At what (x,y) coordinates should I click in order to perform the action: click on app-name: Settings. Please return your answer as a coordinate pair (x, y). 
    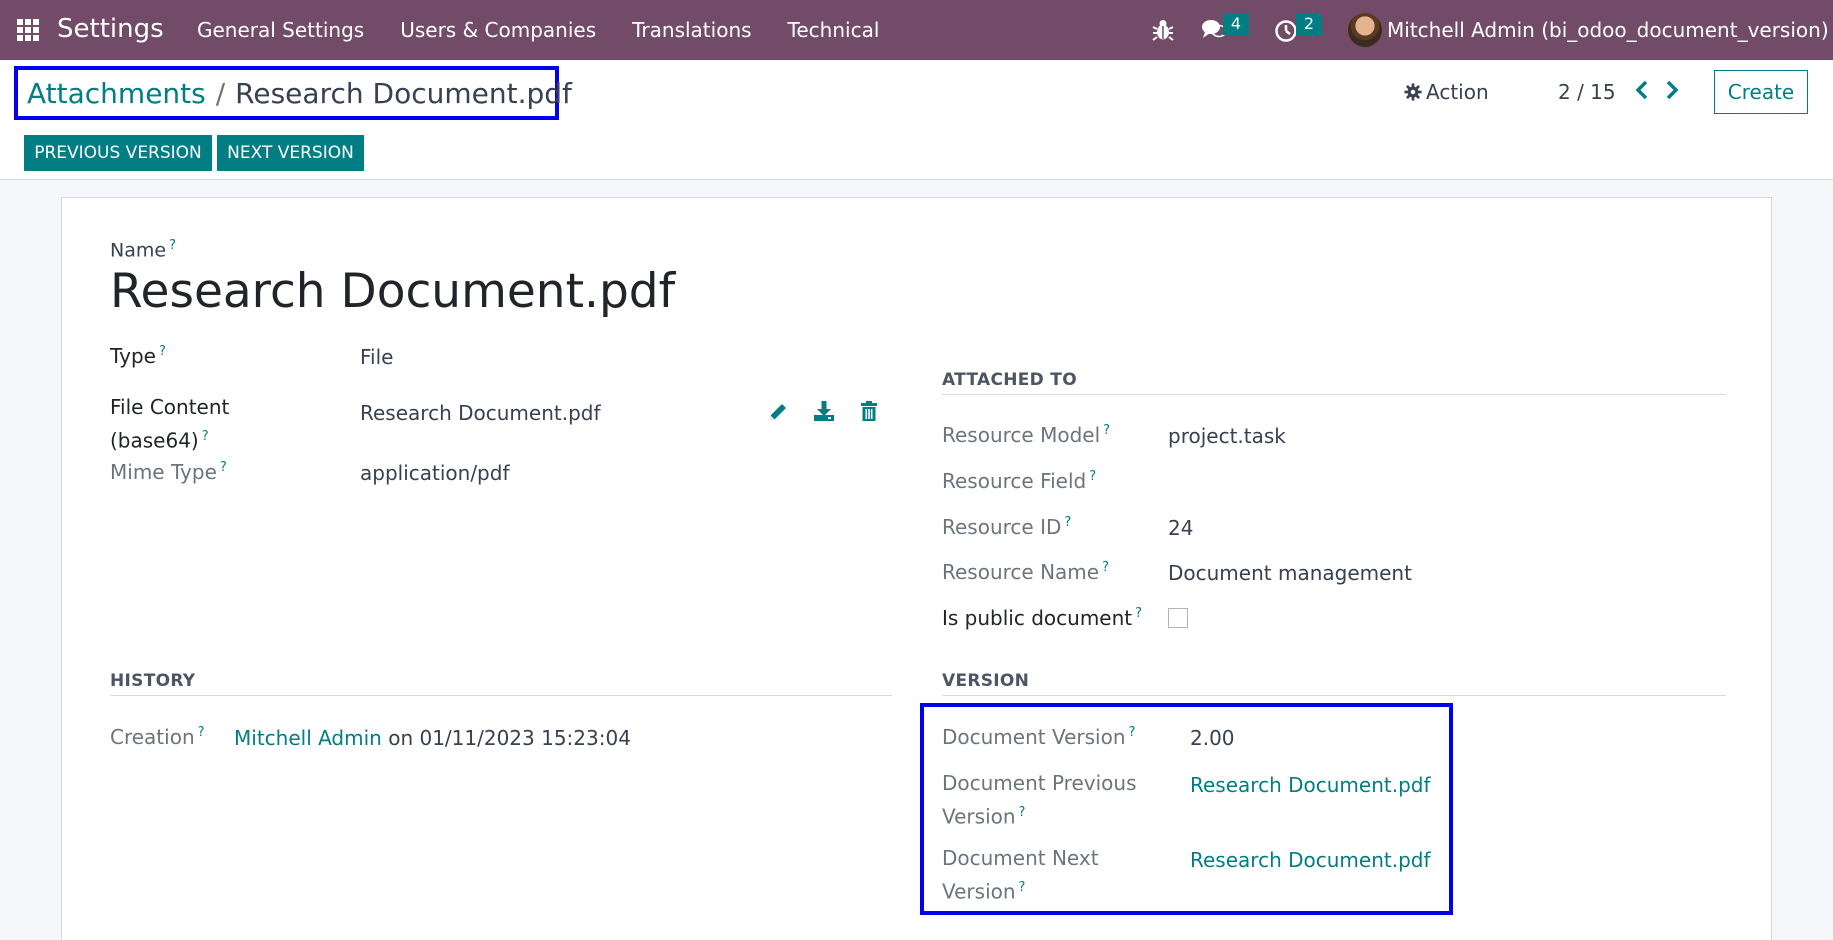
    Looking at the image, I should click on (110, 29).